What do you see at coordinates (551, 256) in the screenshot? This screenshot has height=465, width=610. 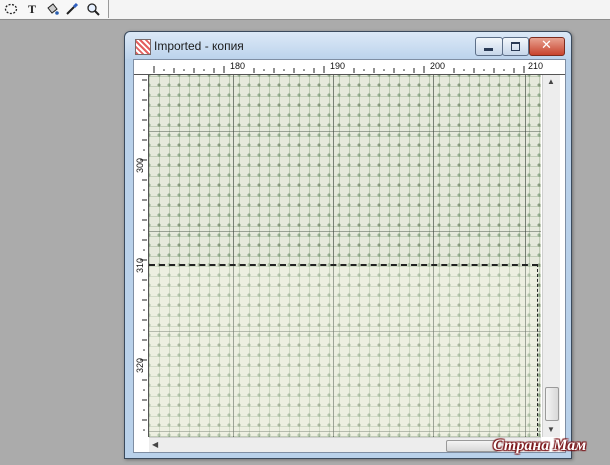 I see `vertical-scrollbar: ▲ ▼` at bounding box center [551, 256].